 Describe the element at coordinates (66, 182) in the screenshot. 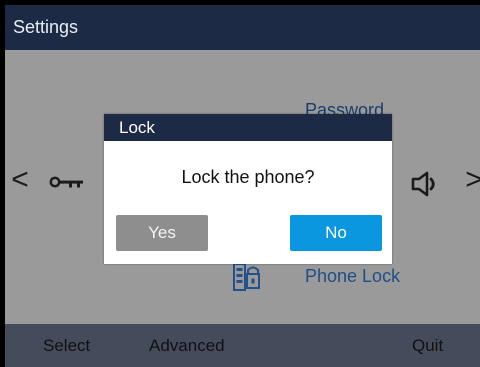

I see `key-icon` at that location.